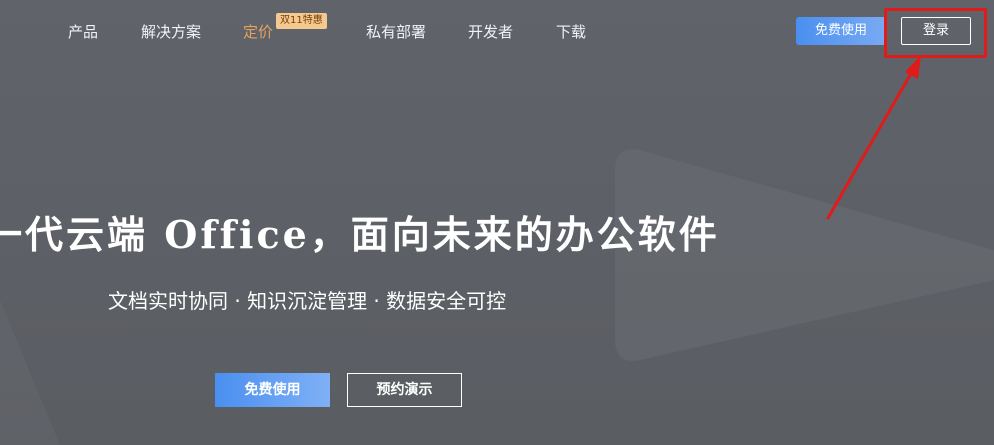 This screenshot has height=445, width=994. Describe the element at coordinates (360, 234) in the screenshot. I see `hero-title: 一代云端 Office，面向未来的办公软件` at that location.